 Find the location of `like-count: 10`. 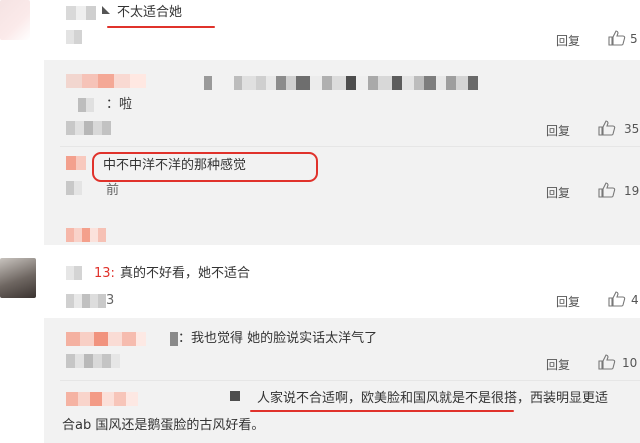

like-count: 10 is located at coordinates (630, 363).